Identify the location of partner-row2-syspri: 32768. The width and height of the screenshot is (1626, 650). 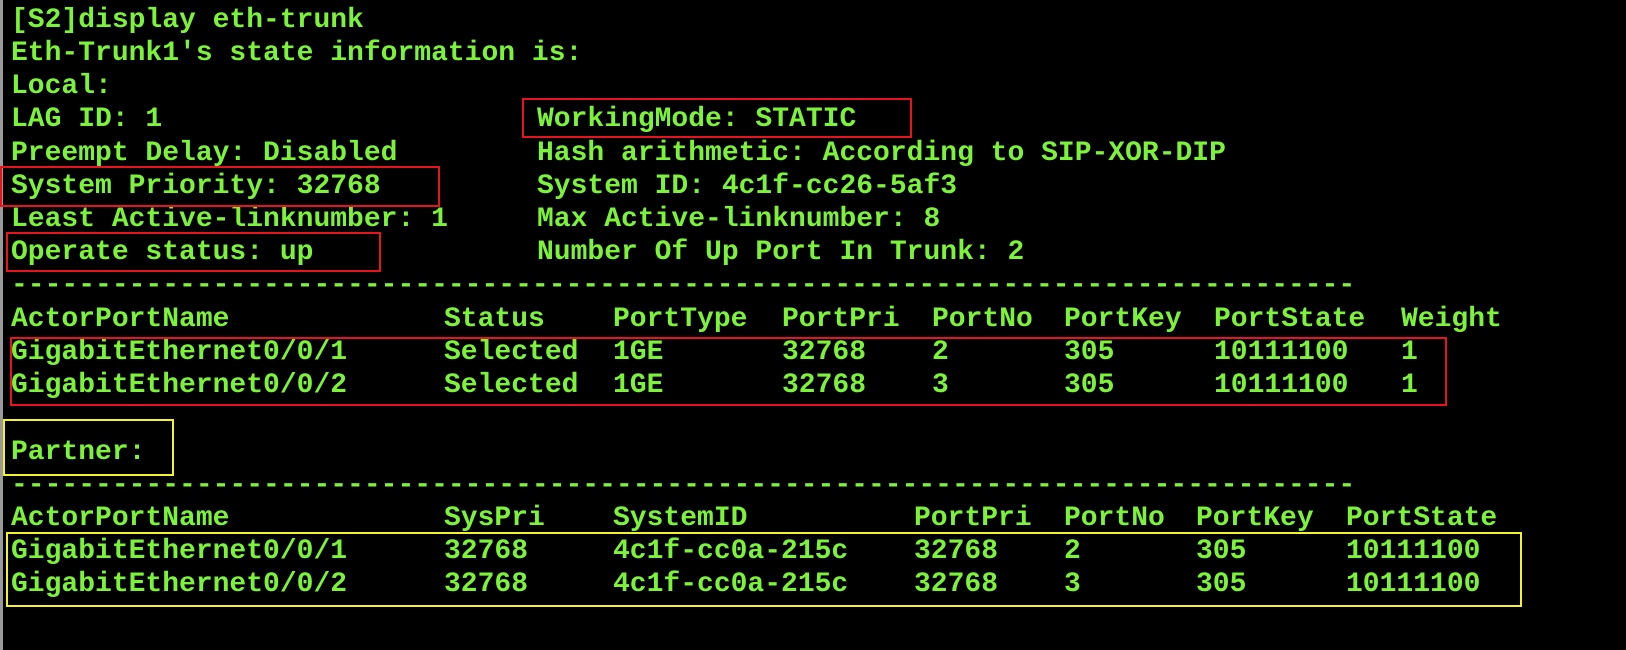
(486, 584).